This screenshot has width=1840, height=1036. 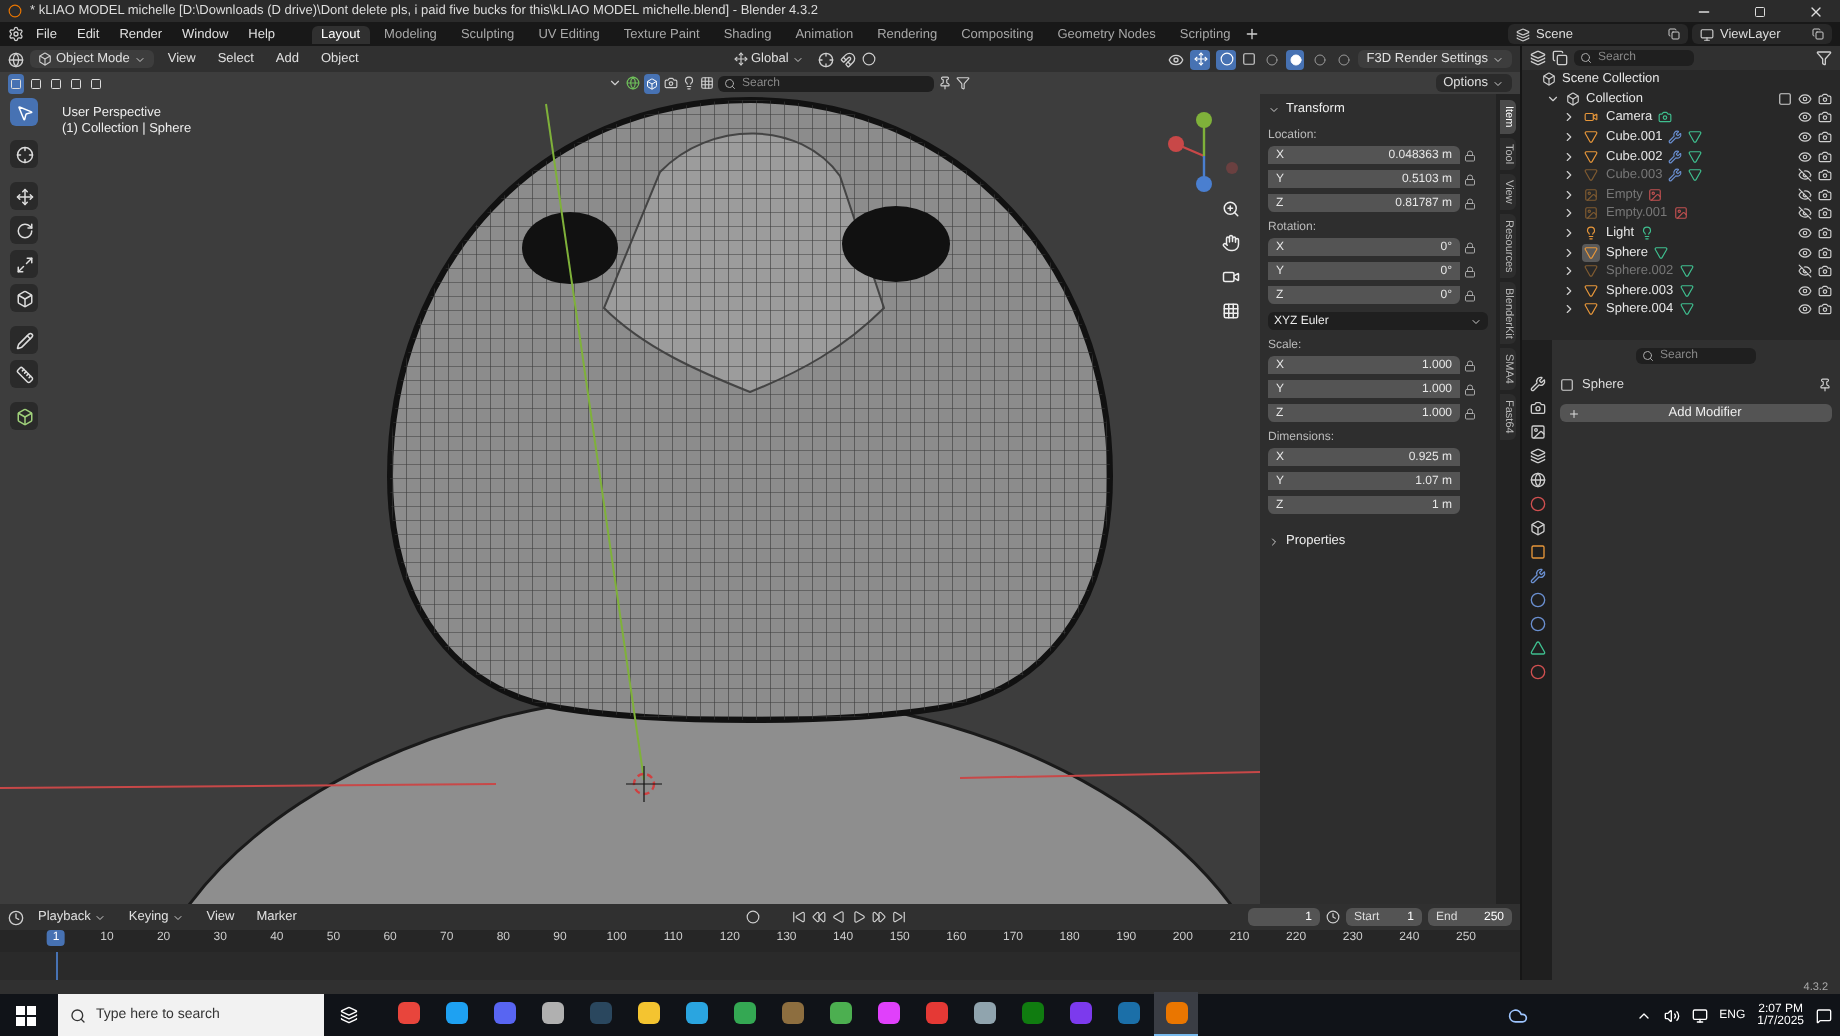 I want to click on gizmo-toggle, so click(x=1200, y=59).